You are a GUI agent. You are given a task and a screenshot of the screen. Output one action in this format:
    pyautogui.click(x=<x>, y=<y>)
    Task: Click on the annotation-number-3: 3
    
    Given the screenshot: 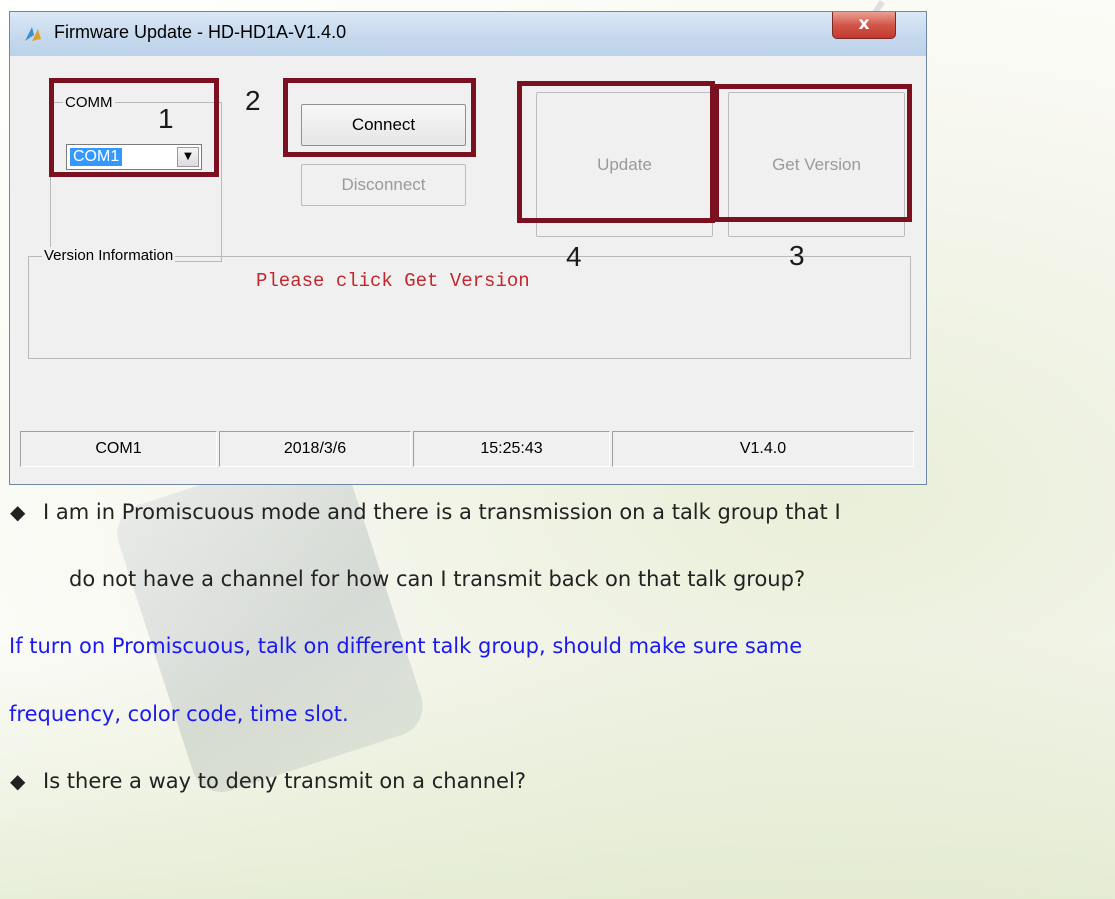 What is the action you would take?
    pyautogui.click(x=797, y=255)
    